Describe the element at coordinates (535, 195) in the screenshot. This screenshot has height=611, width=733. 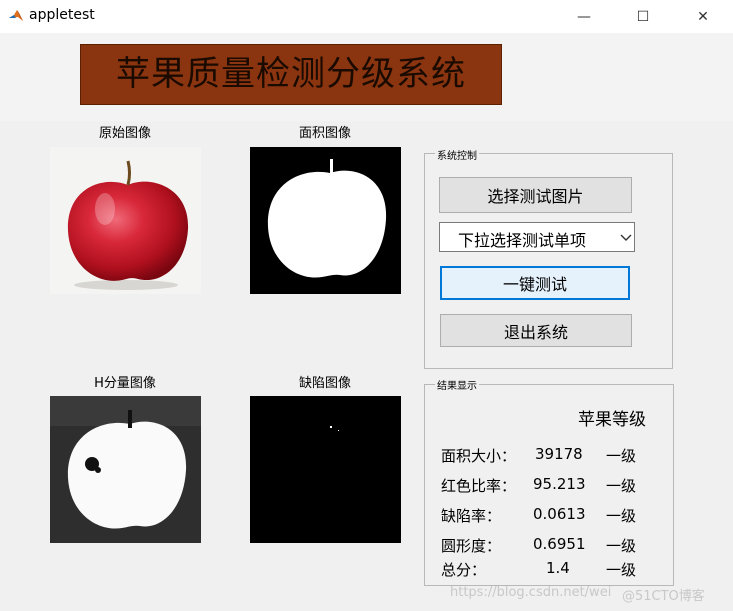
I see `select-image-button: 选择测试图片` at that location.